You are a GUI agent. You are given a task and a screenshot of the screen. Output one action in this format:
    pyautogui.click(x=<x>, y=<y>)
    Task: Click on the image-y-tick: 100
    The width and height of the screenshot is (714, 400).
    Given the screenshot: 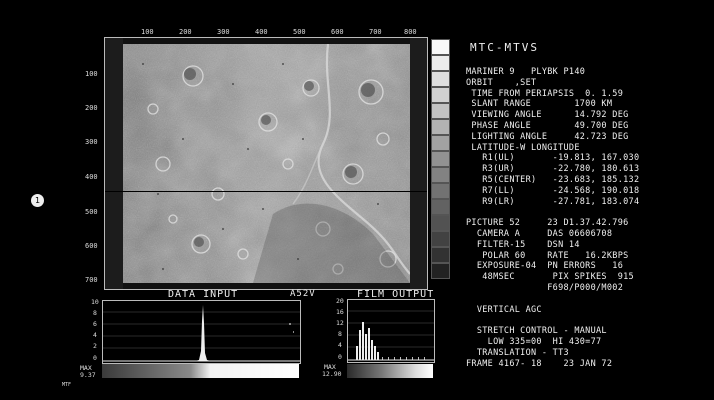 What is the action you would take?
    pyautogui.click(x=91, y=74)
    